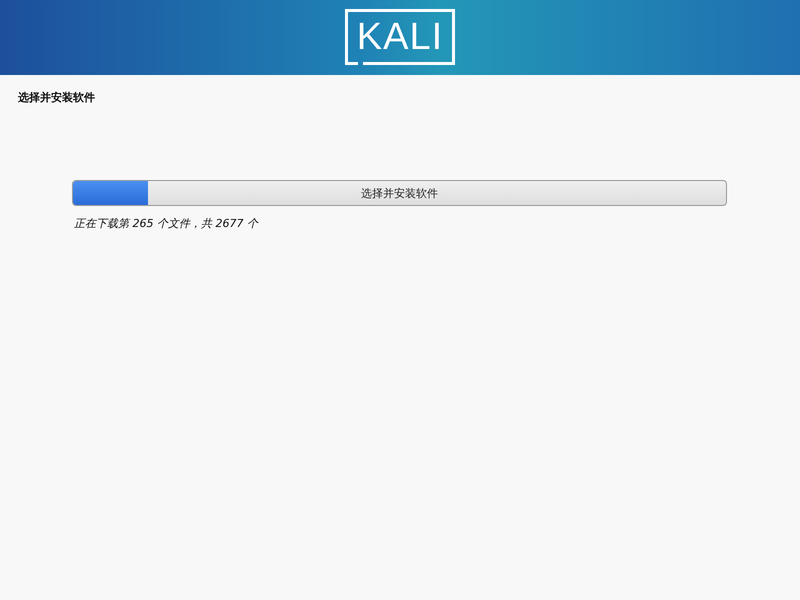 This screenshot has width=800, height=600. What do you see at coordinates (166, 223) in the screenshot?
I see `progress-status: 正在下载第 265 个文件，共 2677 个` at bounding box center [166, 223].